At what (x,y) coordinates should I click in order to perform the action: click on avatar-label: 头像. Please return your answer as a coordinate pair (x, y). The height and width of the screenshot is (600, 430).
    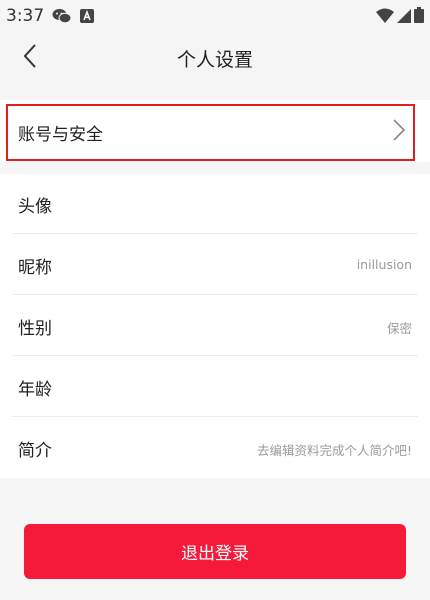
    Looking at the image, I should click on (35, 207).